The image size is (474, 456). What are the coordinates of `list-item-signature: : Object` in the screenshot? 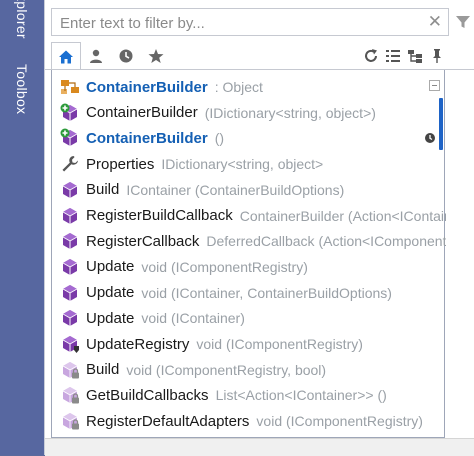 It's located at (238, 87).